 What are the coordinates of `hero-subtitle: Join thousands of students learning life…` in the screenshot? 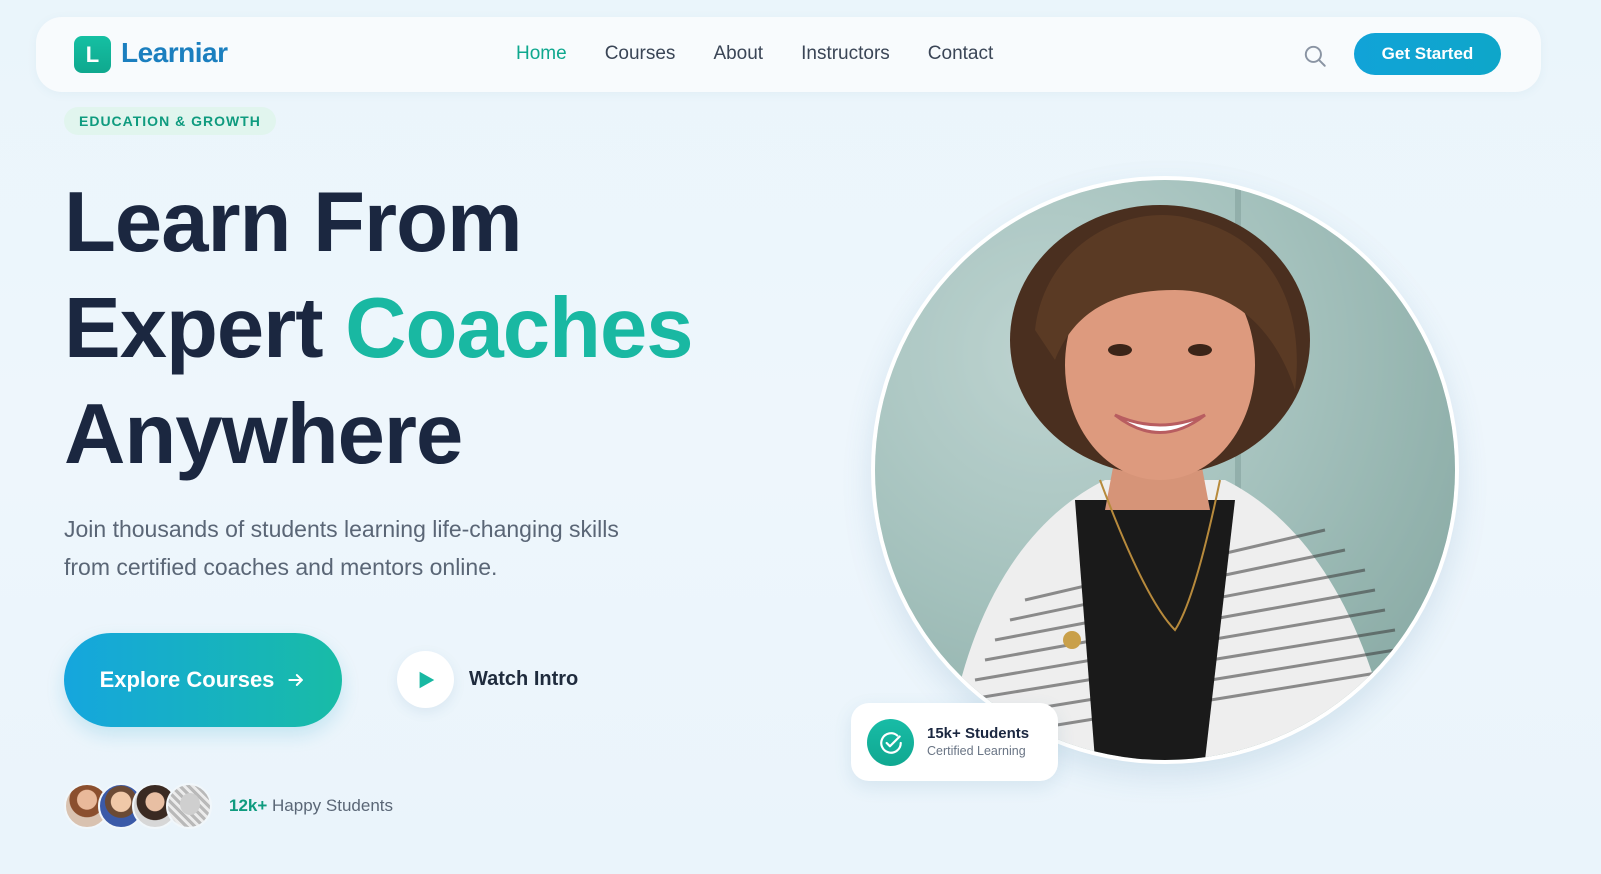 It's located at (341, 548).